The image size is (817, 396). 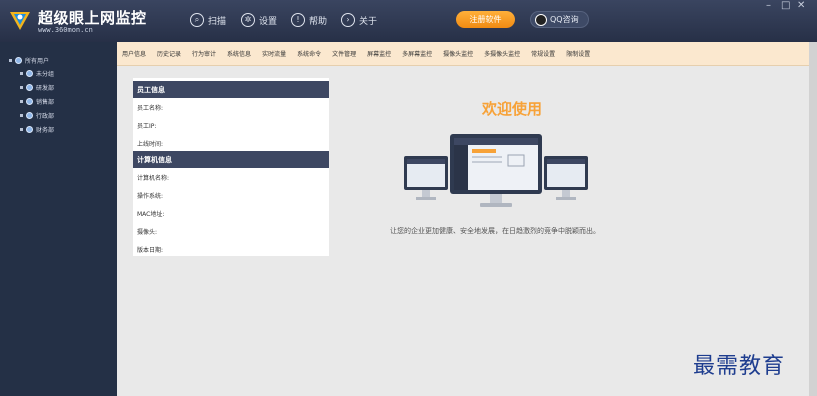 I want to click on close-button: ✕, so click(x=801, y=6).